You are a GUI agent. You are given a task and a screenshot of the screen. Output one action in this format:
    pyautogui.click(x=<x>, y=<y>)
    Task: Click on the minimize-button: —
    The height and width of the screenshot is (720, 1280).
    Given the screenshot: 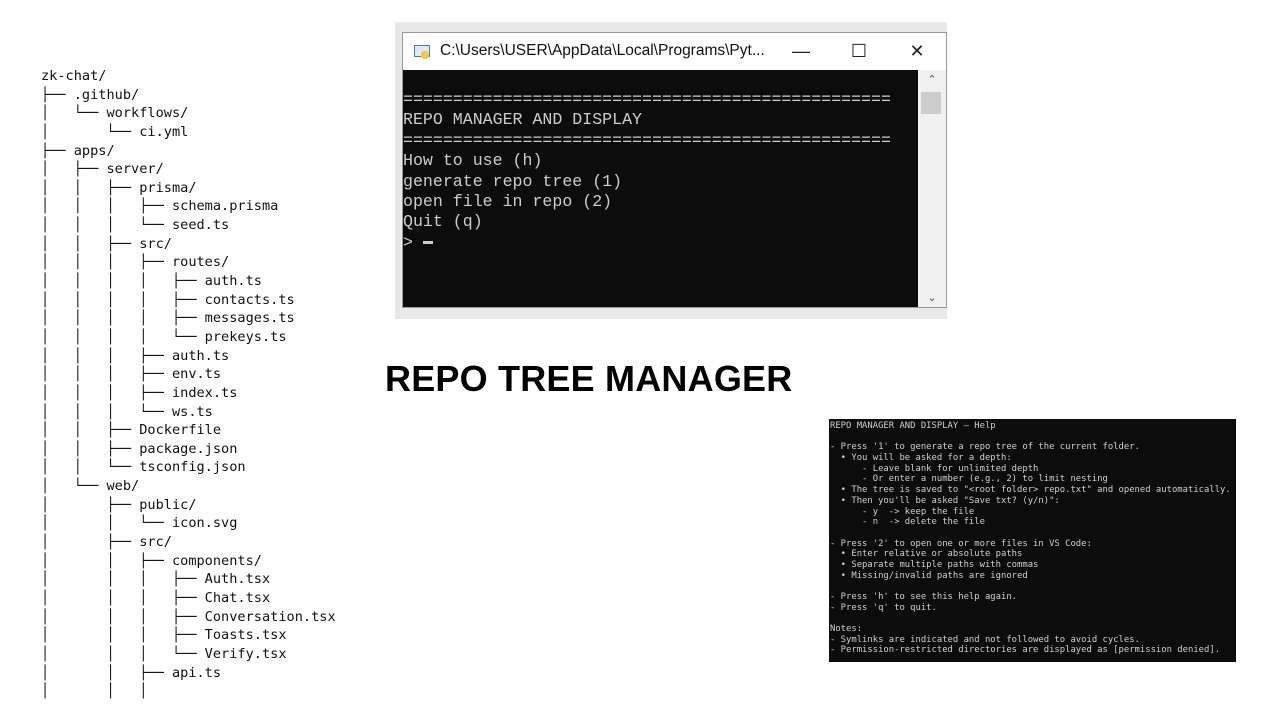 What is the action you would take?
    pyautogui.click(x=801, y=51)
    